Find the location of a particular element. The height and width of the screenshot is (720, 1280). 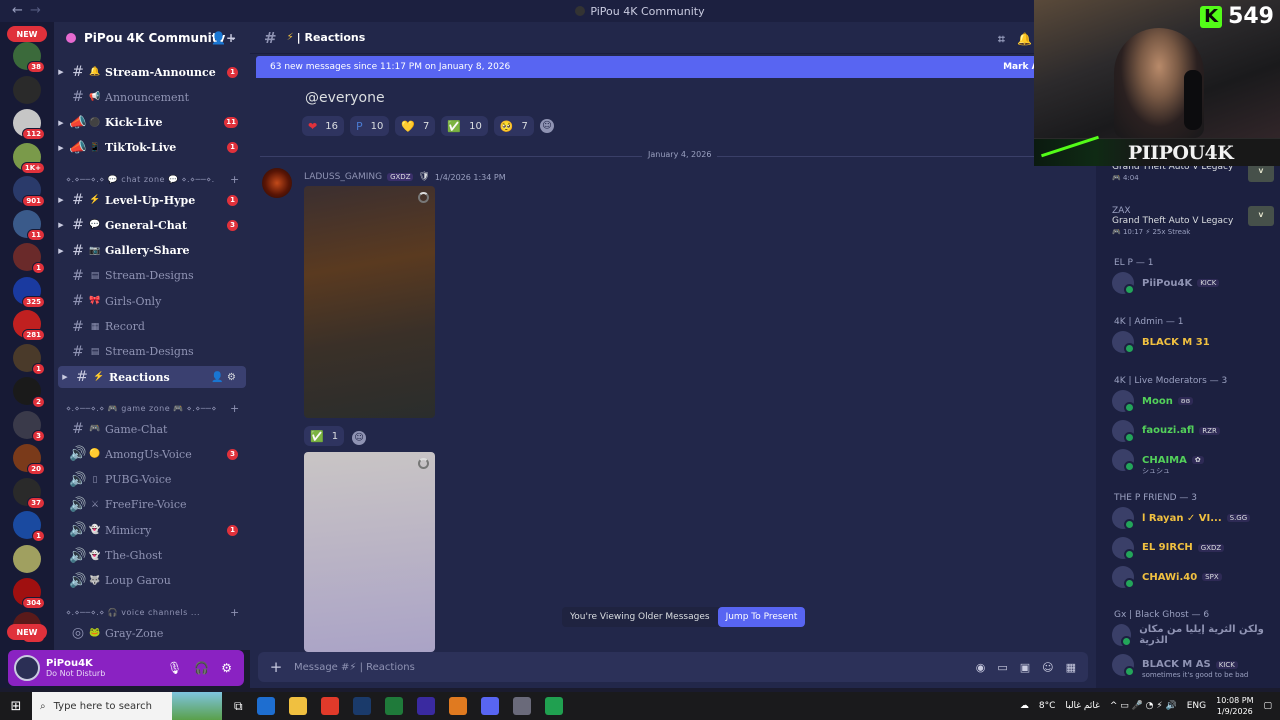

visual-studio-icon is located at coordinates (425, 706).